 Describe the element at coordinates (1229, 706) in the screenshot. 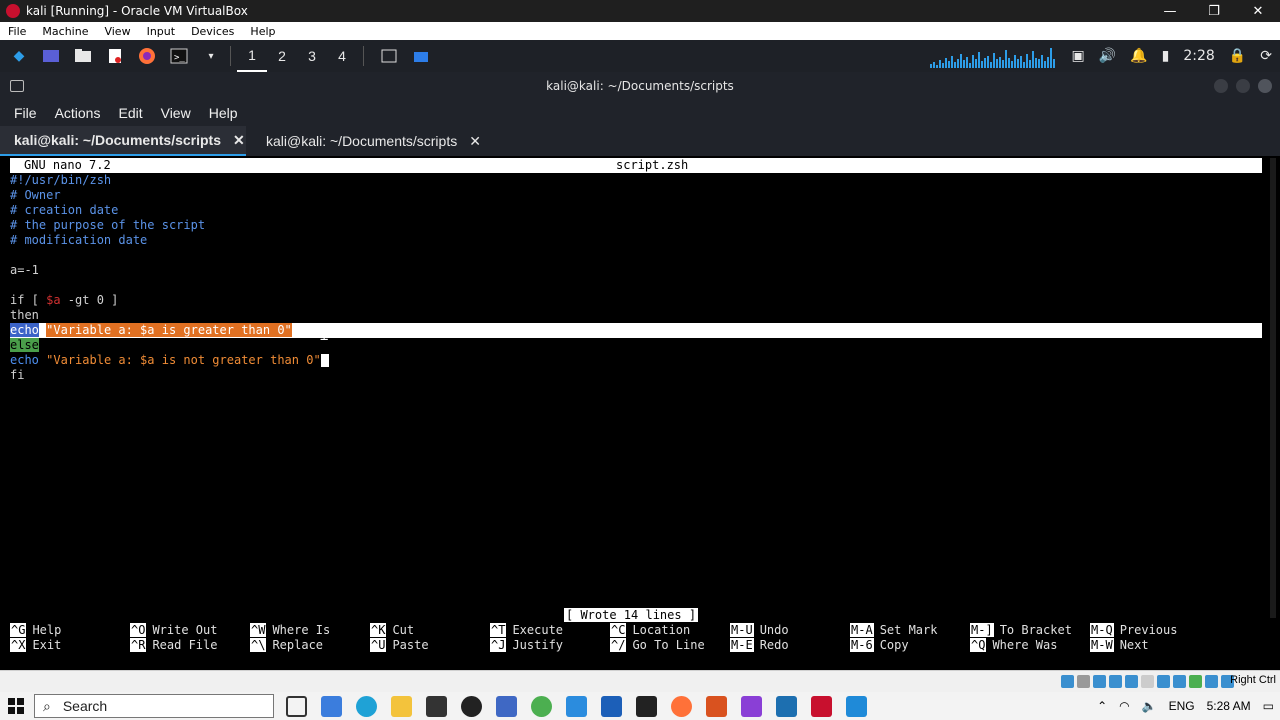

I see `system-clock: 5:28 AM` at that location.